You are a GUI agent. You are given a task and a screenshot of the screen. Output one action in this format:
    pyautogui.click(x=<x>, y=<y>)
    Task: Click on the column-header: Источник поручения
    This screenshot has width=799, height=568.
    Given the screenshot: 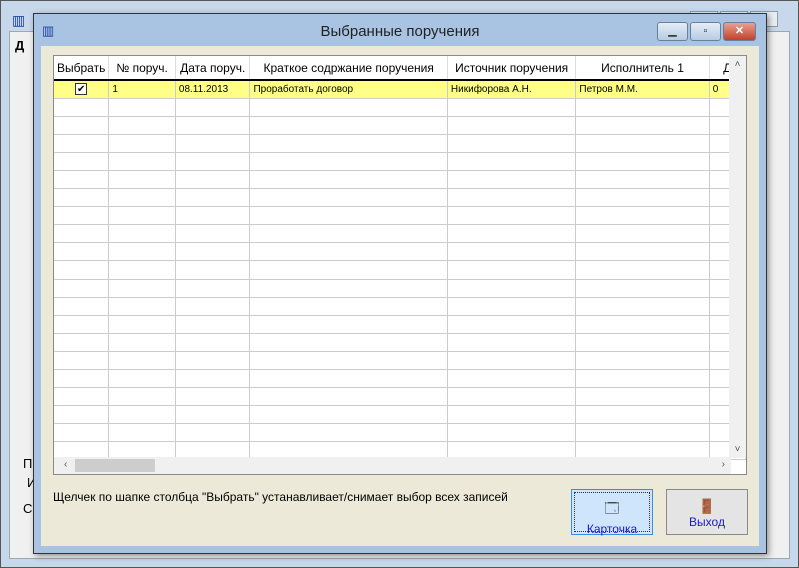 What is the action you would take?
    pyautogui.click(x=512, y=68)
    